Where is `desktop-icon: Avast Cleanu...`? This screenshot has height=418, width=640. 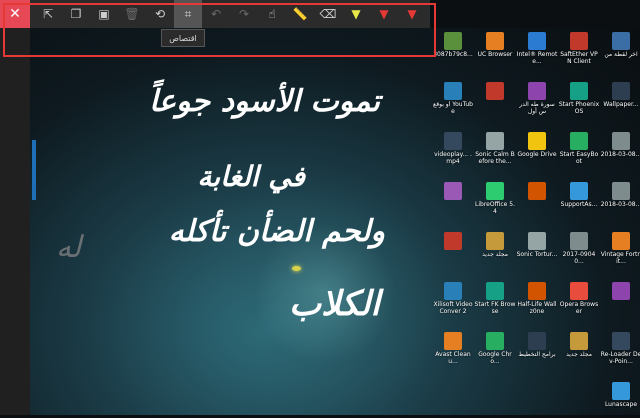 desktop-icon: Avast Cleanu... is located at coordinates (453, 348).